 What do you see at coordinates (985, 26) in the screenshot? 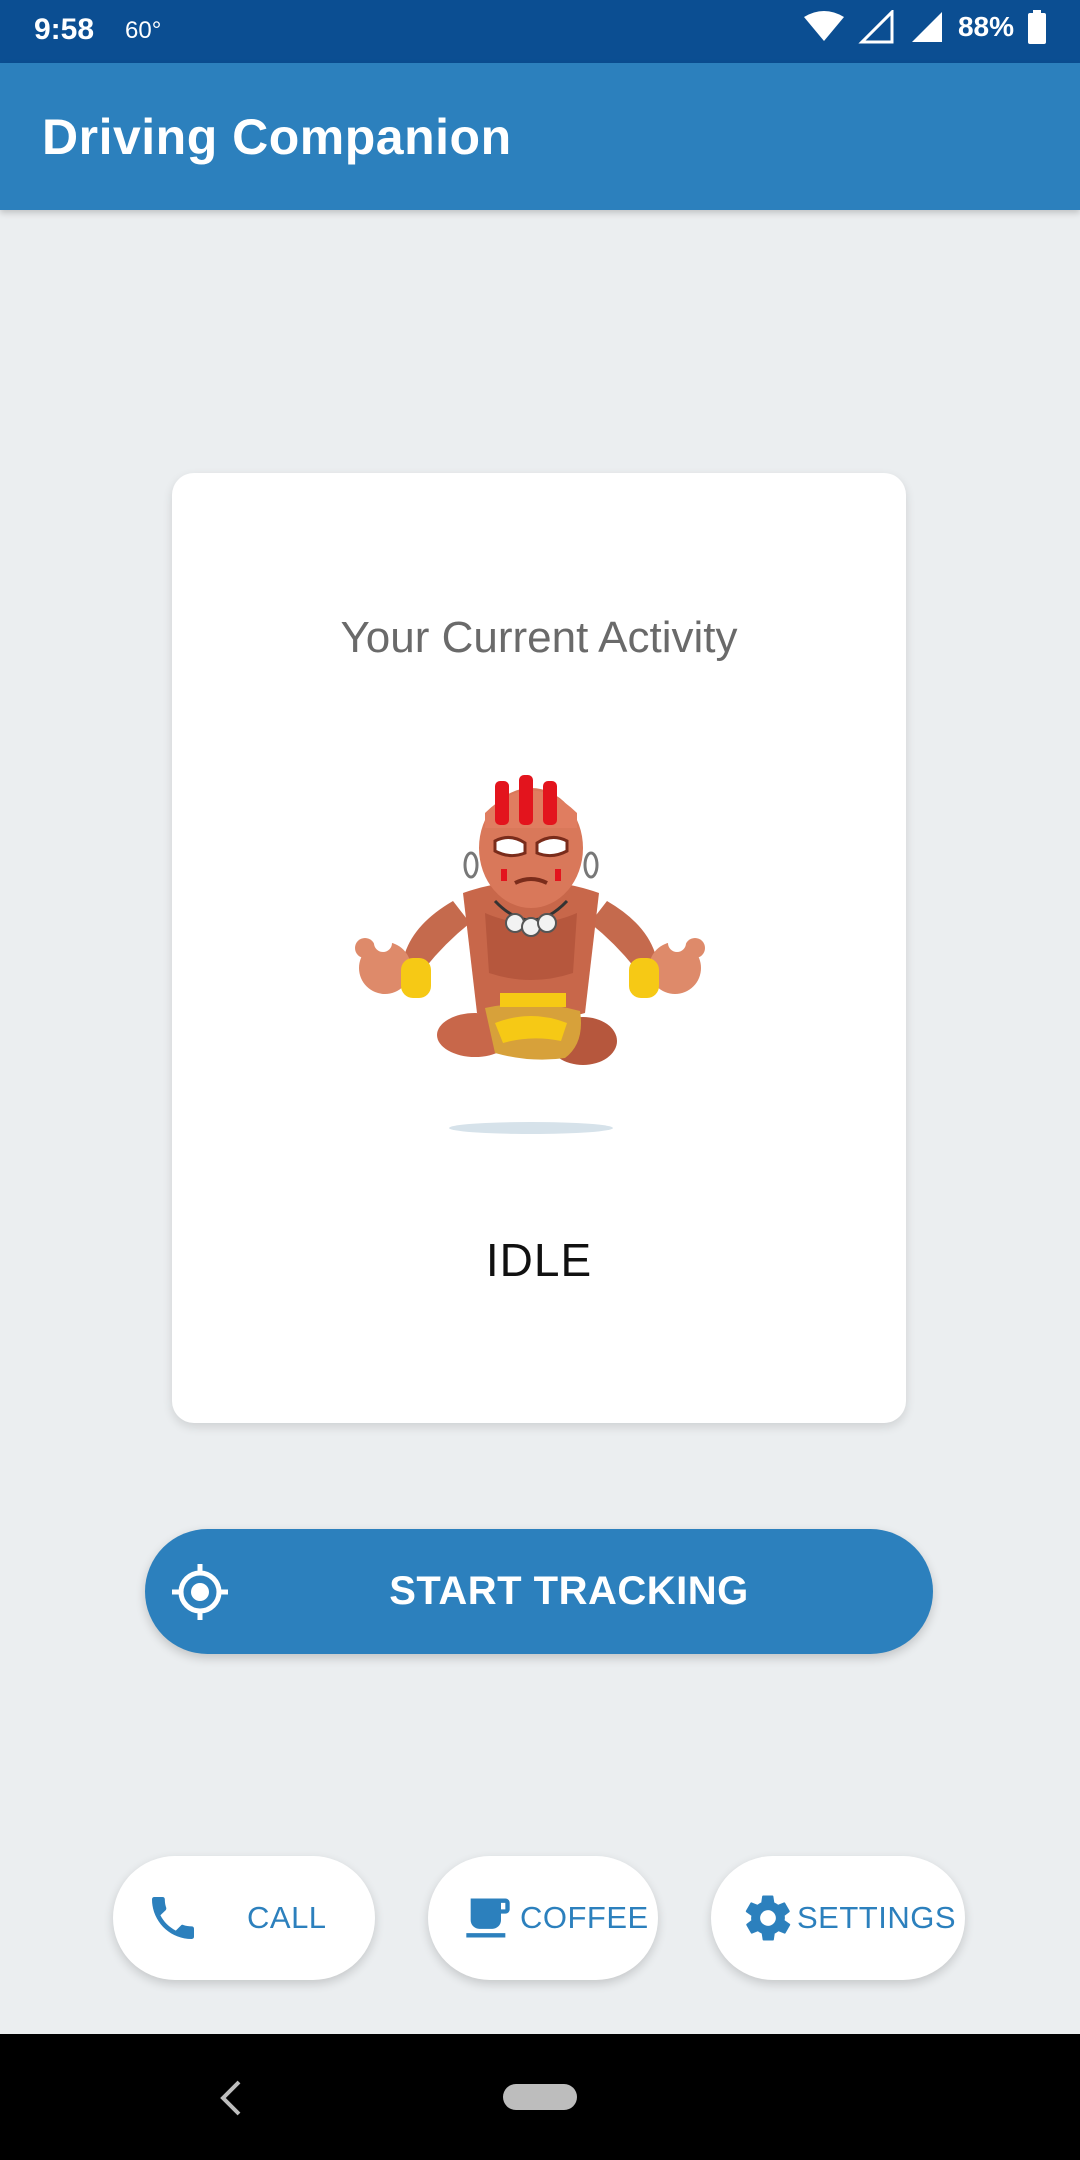
I see `battery-percent: 88%` at bounding box center [985, 26].